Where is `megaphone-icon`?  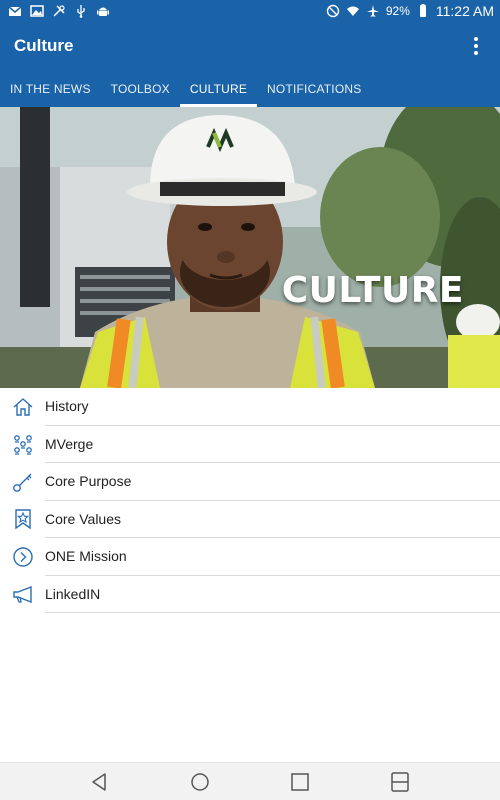
megaphone-icon is located at coordinates (22, 595).